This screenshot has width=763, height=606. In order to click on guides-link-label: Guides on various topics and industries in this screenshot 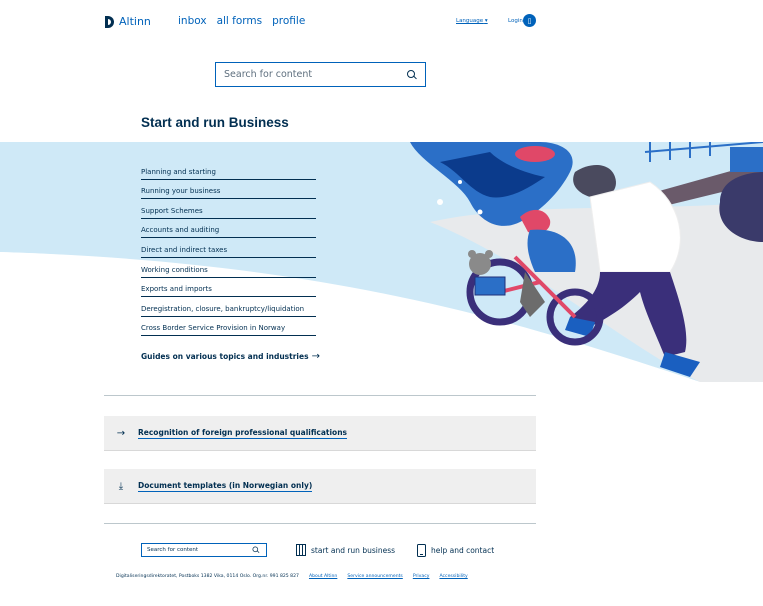, I will do `click(225, 356)`.